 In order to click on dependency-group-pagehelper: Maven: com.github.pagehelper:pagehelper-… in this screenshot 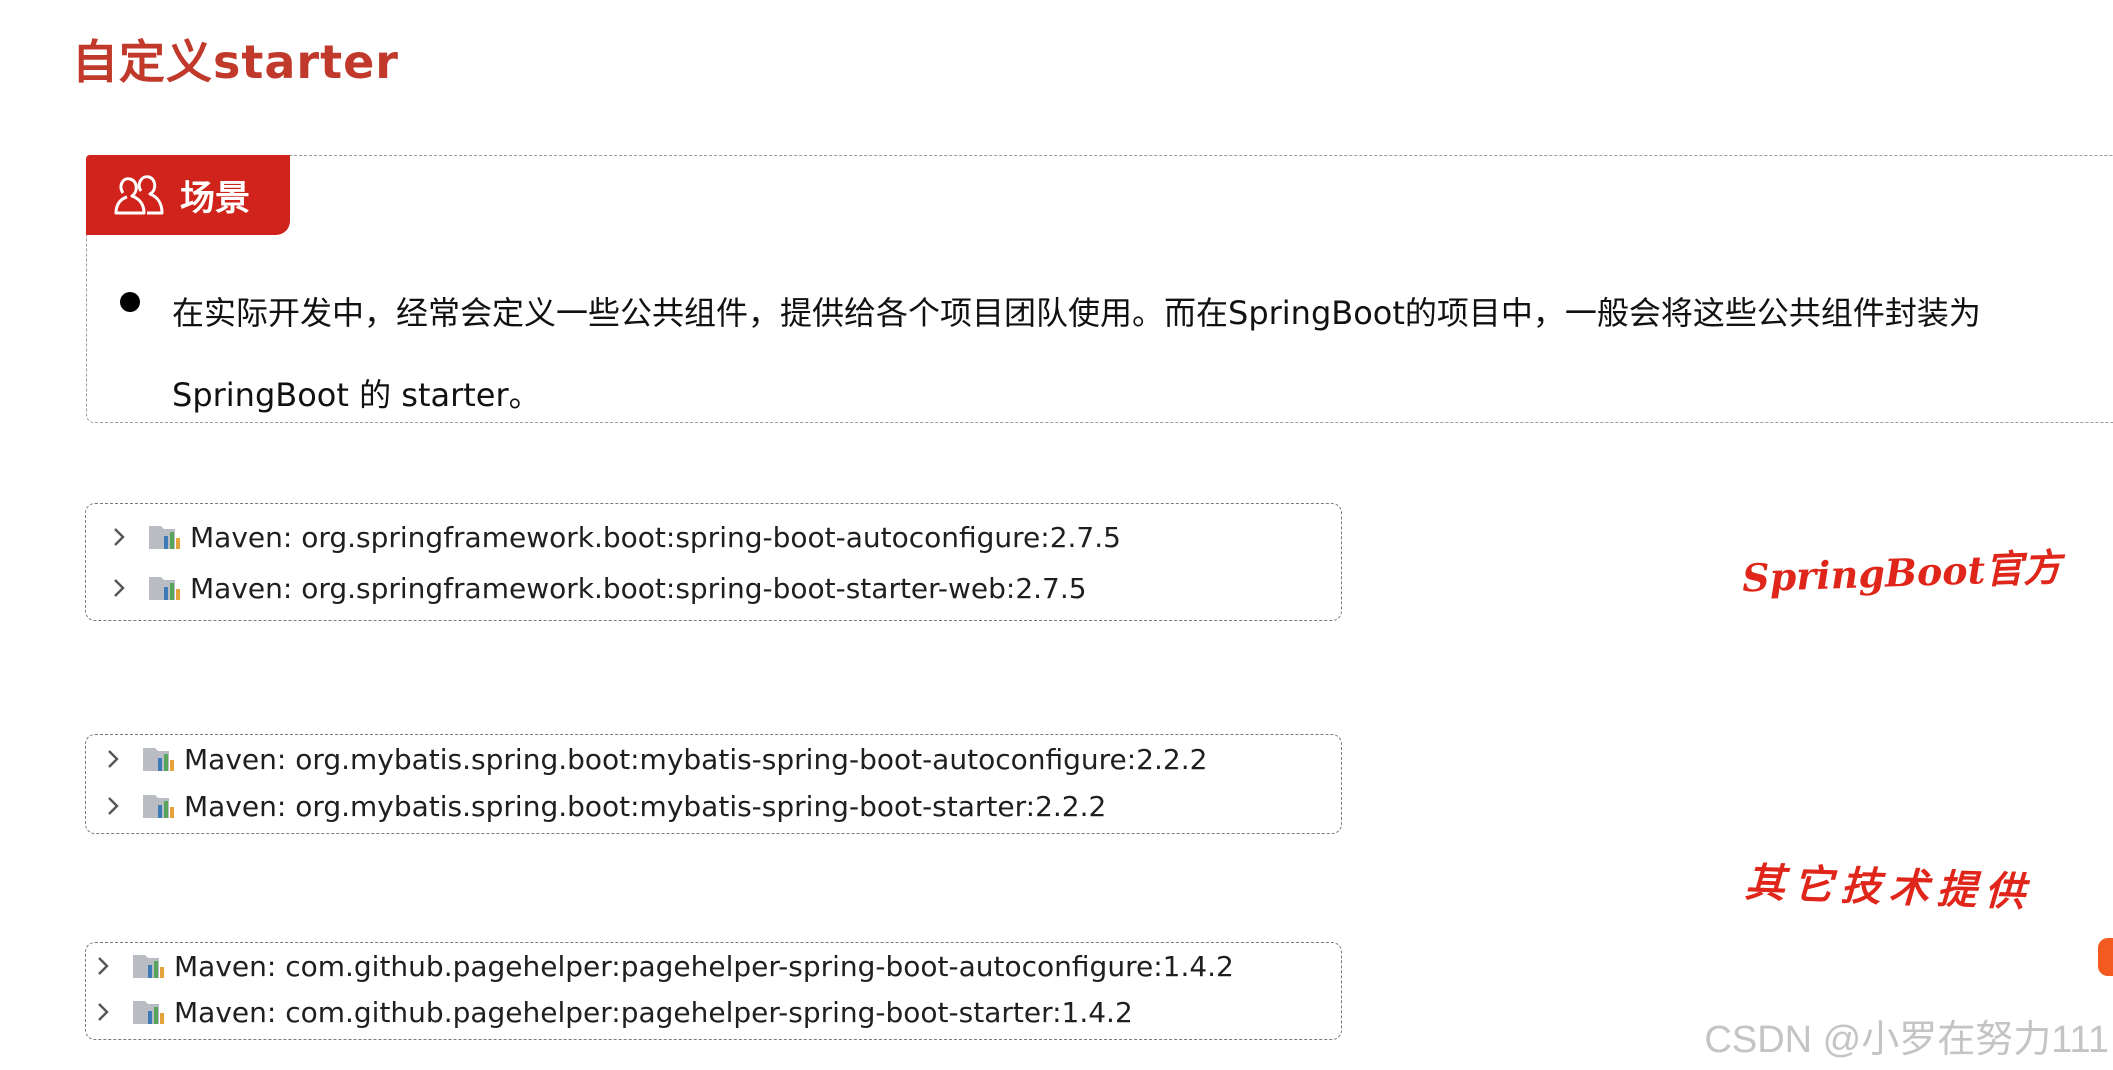, I will do `click(713, 991)`.